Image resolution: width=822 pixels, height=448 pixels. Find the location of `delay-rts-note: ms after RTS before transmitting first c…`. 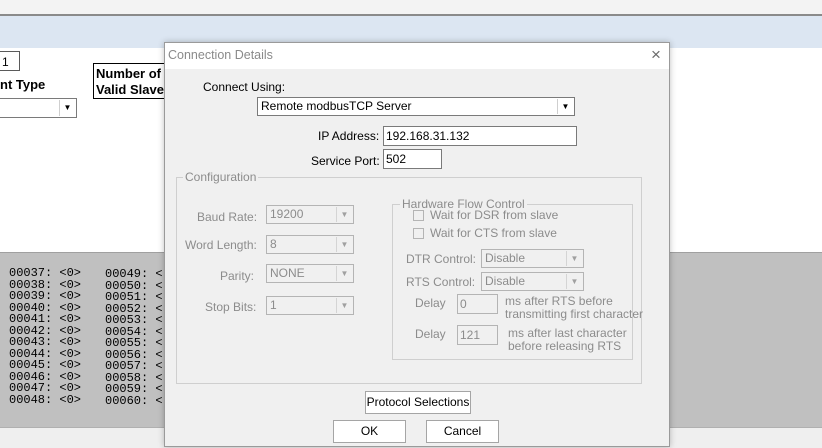

delay-rts-note: ms after RTS before transmitting first c… is located at coordinates (574, 308).